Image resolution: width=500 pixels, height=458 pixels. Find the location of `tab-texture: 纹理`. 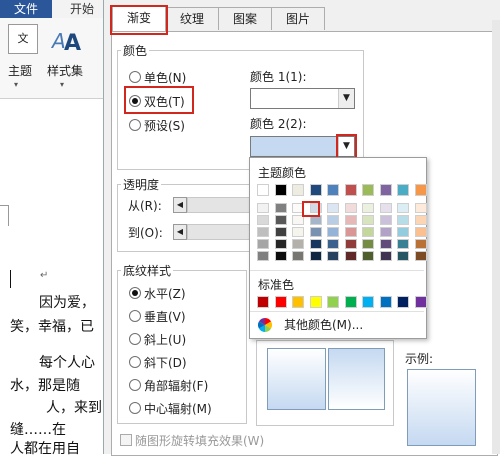

tab-texture: 纹理 is located at coordinates (192, 18).